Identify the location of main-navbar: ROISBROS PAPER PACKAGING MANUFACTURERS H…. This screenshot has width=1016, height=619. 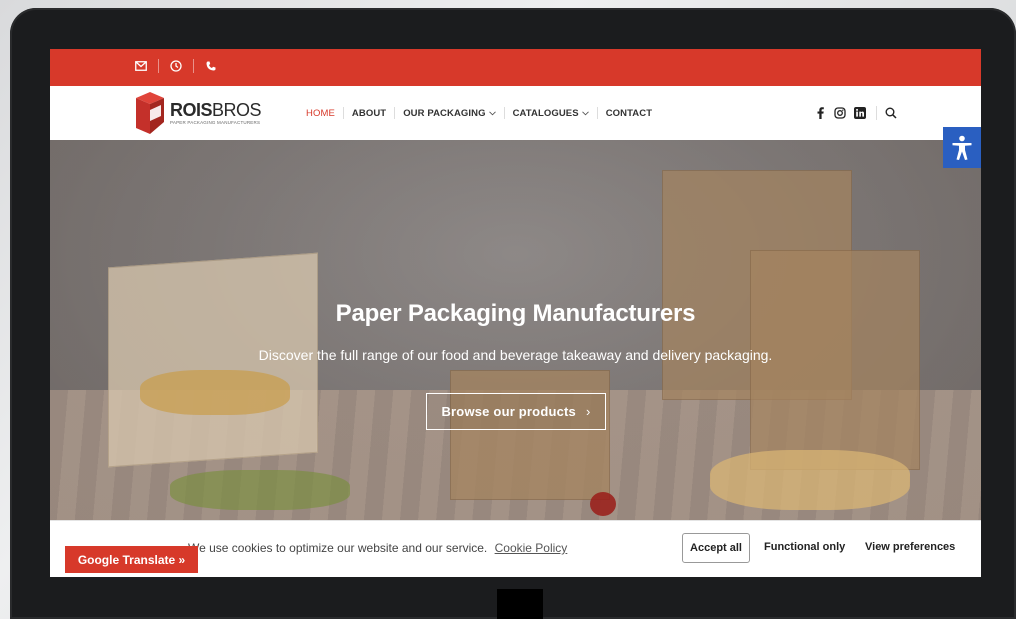
(515, 113).